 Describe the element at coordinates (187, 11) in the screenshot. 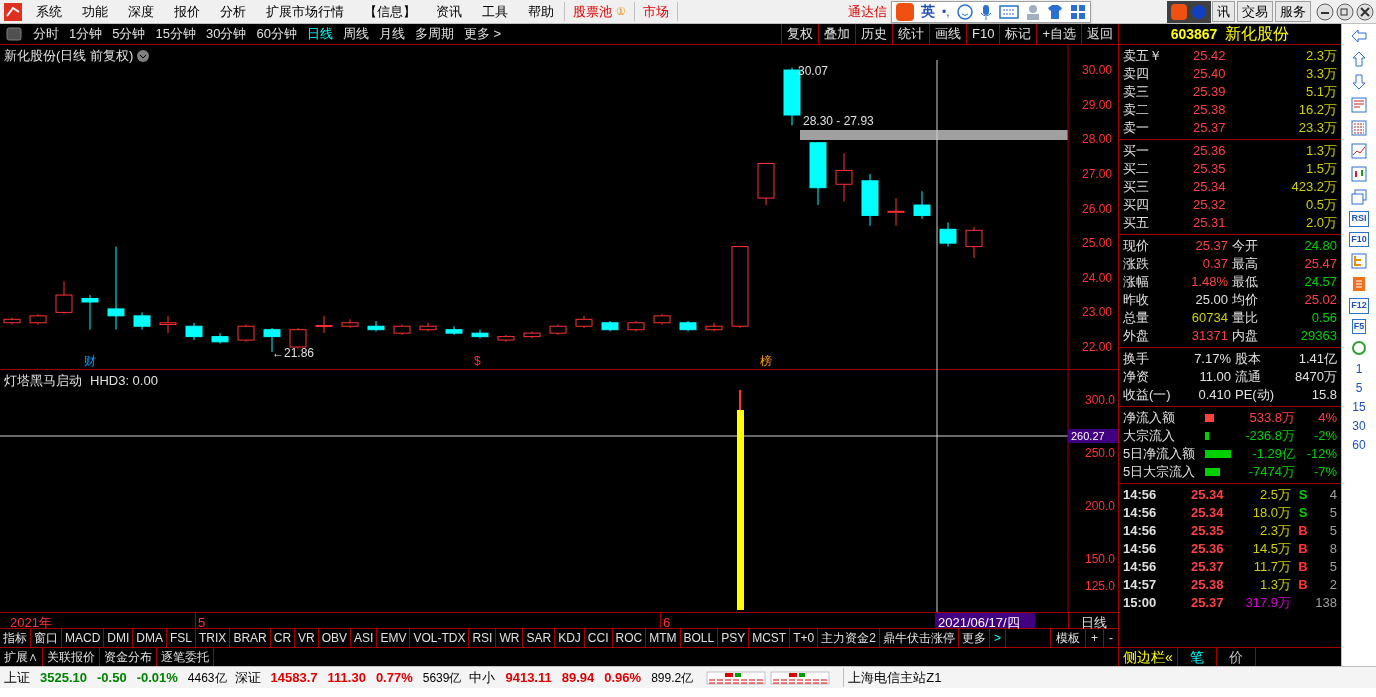

I see `menu-item: 报价` at that location.